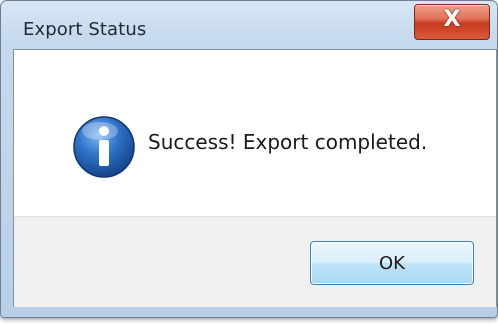 This screenshot has width=498, height=324. I want to click on close-icon: X, so click(452, 19).